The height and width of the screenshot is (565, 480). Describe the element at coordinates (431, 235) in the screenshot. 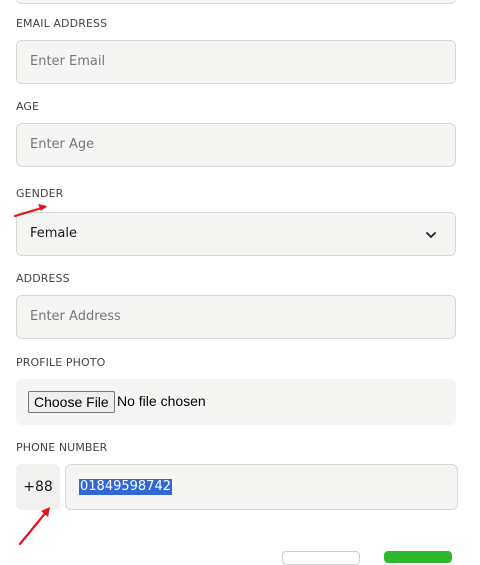

I see `chevron-down-icon` at that location.